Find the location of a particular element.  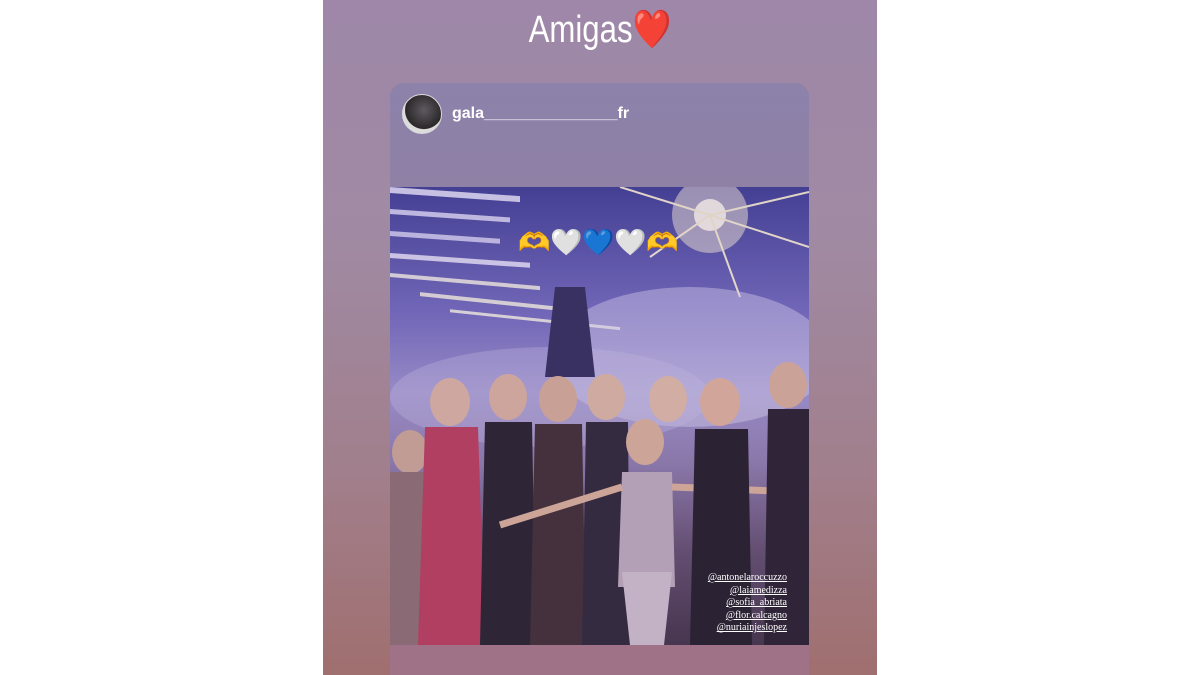

story-title: Amigas❤️ is located at coordinates (600, 30).